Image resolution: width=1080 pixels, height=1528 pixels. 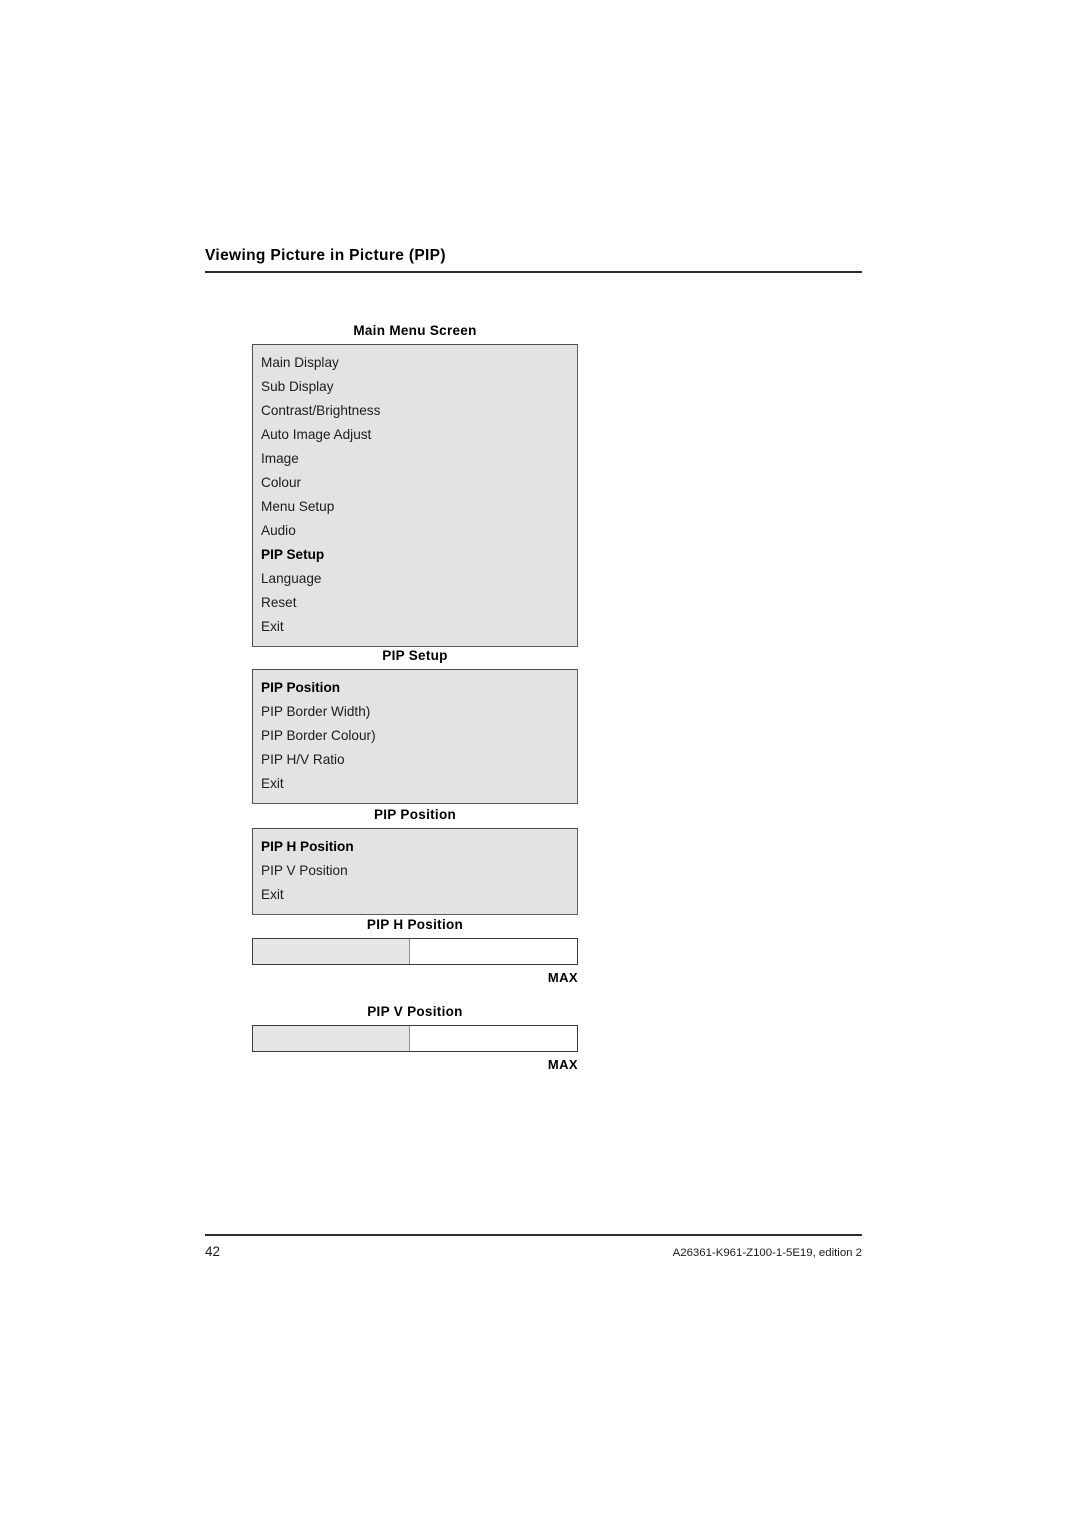 What do you see at coordinates (213, 1251) in the screenshot?
I see `page-number: 42` at bounding box center [213, 1251].